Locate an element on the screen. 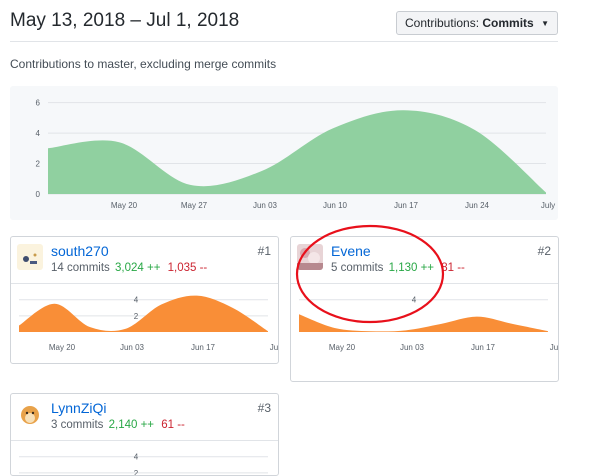 The width and height of the screenshot is (594, 476). contributor-rank: #1 is located at coordinates (264, 251).